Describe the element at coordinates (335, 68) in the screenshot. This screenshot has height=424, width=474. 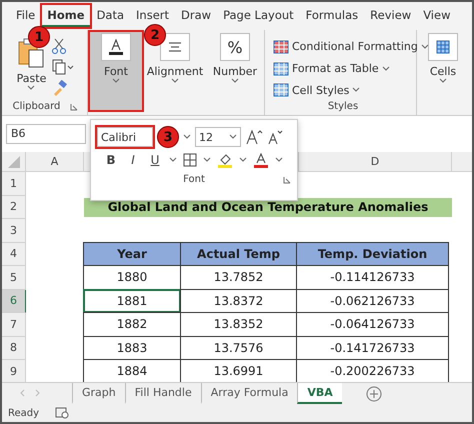
I see `styles-item-label: Format as Table` at that location.